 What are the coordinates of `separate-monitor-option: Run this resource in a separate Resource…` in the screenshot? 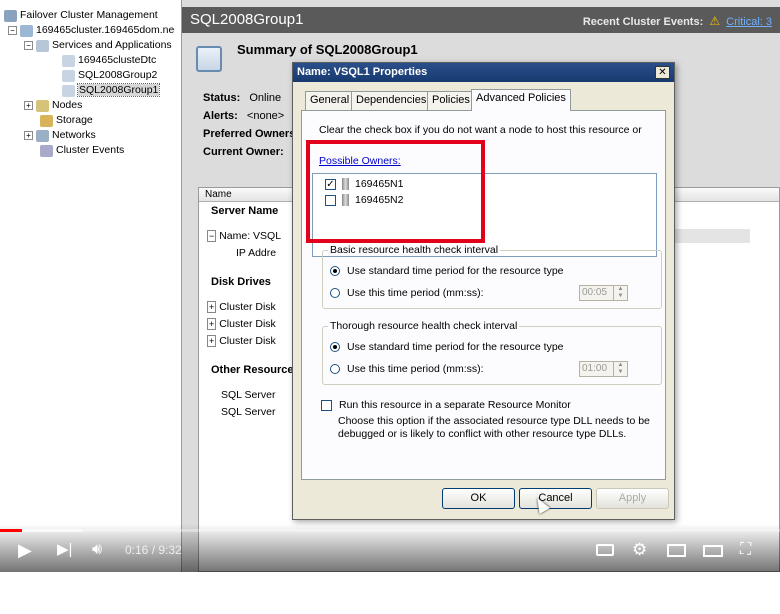 It's located at (446, 405).